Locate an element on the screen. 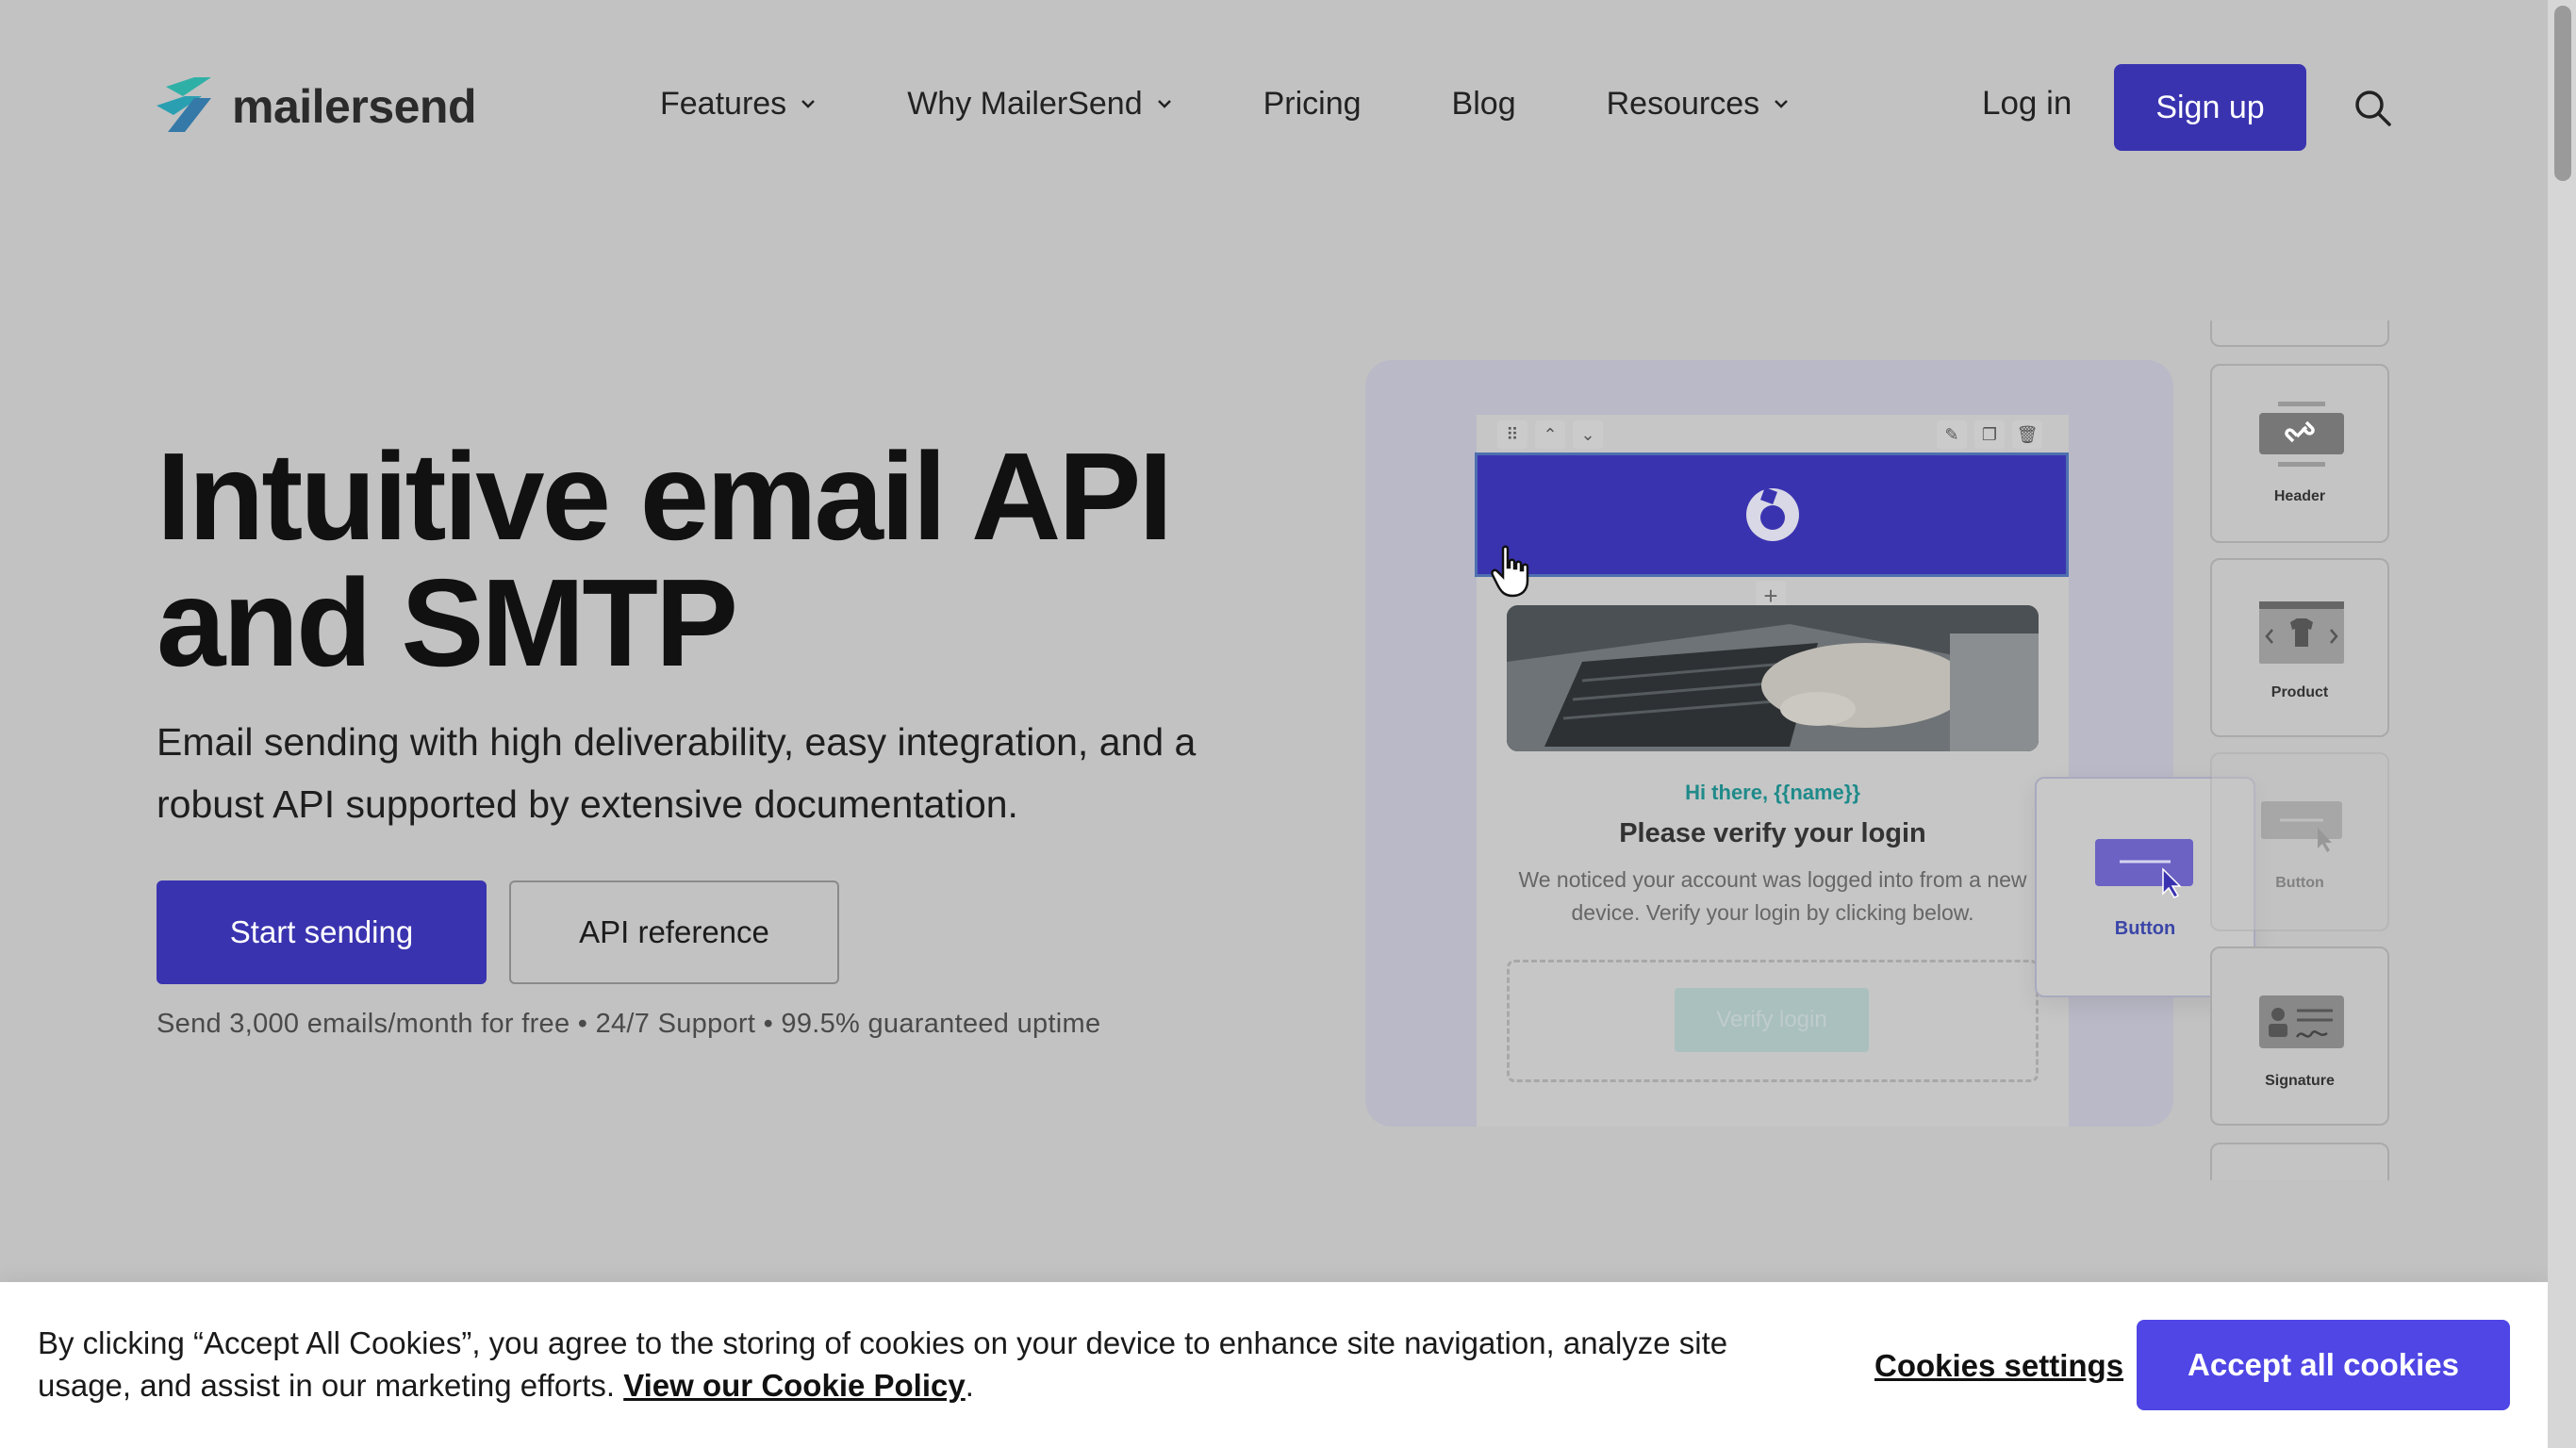  palette-block-signature: Signature is located at coordinates (2299, 1036).